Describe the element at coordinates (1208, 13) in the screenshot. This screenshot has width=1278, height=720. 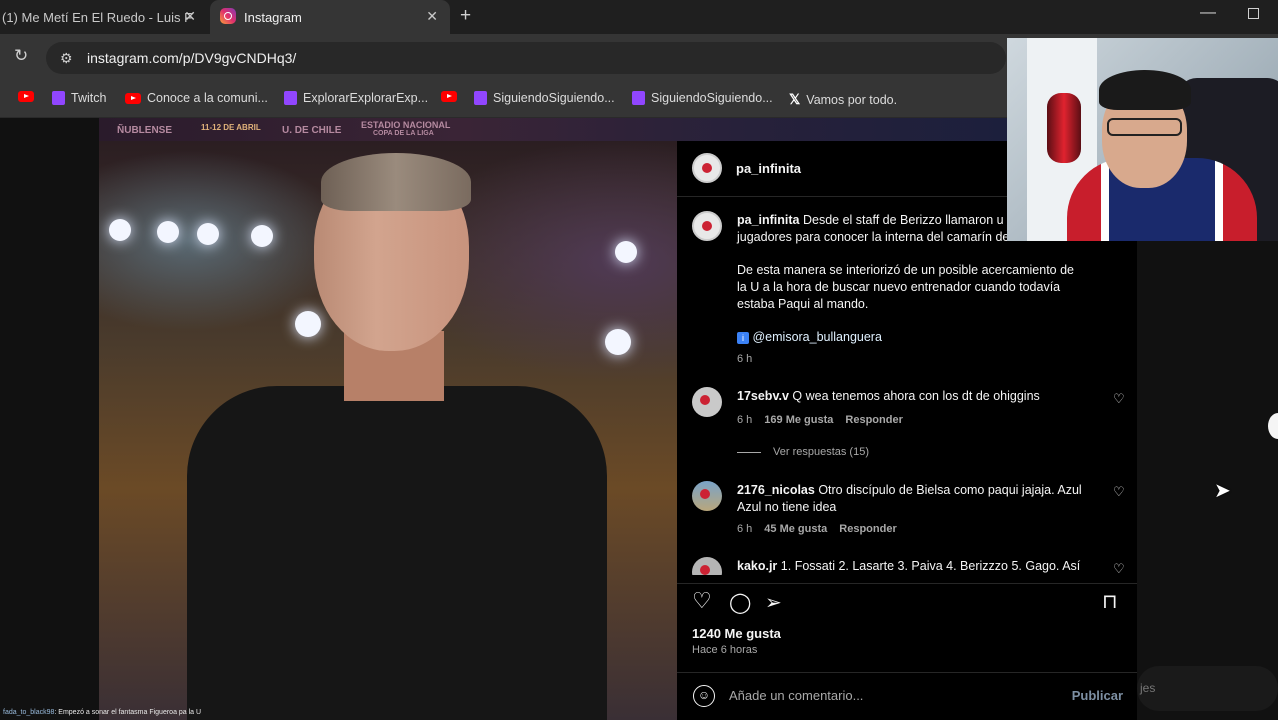
I see `minimize-button: —` at that location.